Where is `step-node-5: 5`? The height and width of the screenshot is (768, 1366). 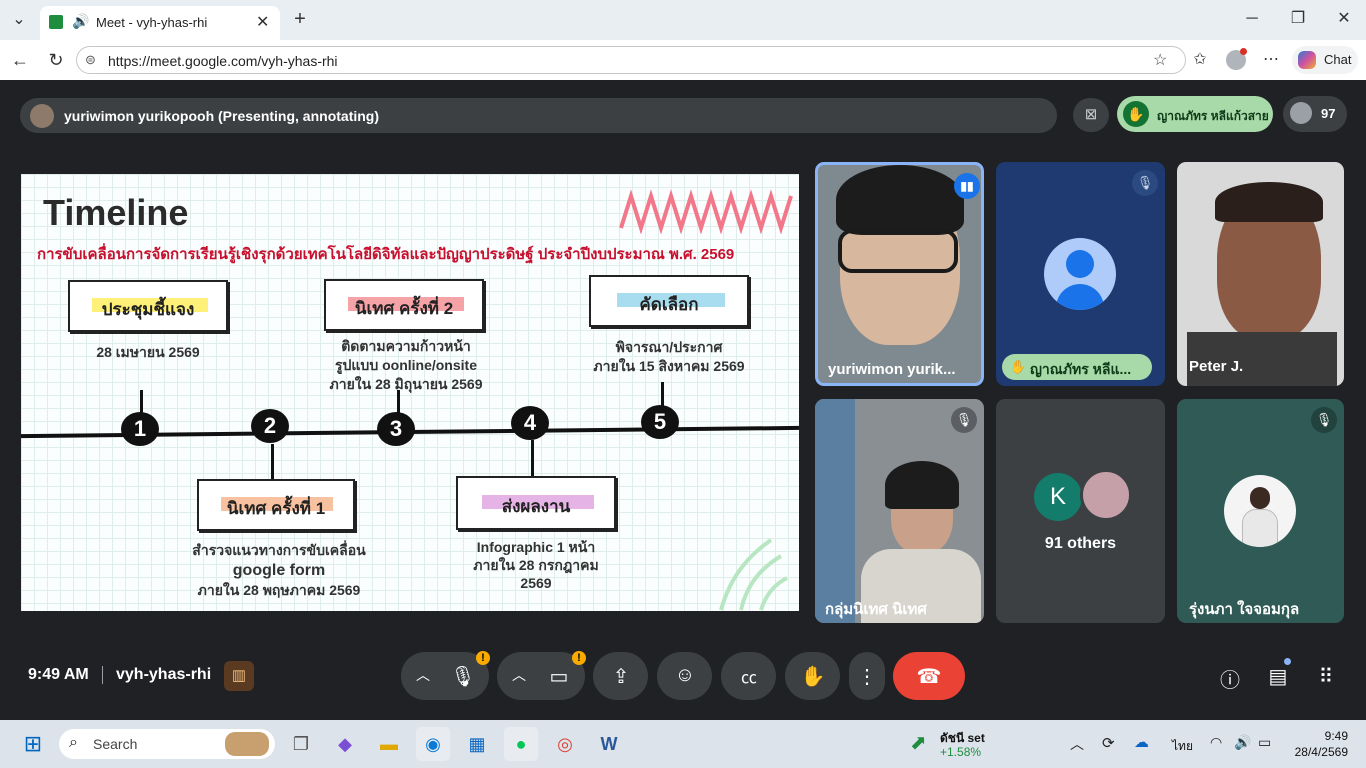
step-node-5: 5 is located at coordinates (660, 422).